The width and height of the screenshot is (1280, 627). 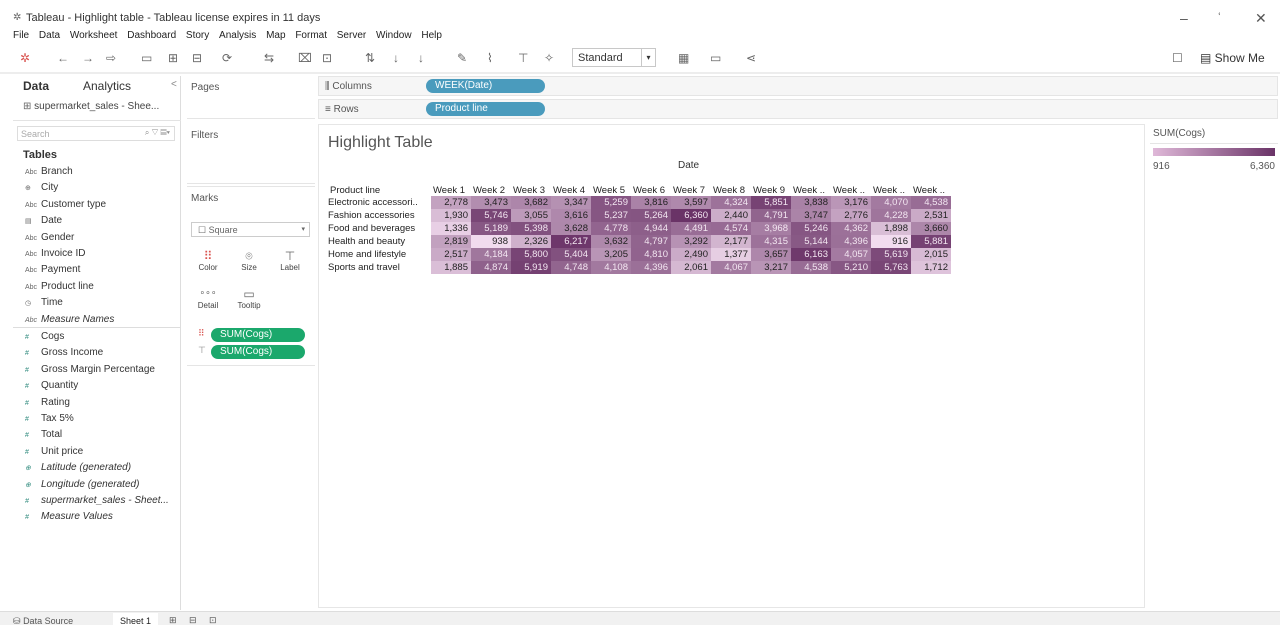 I want to click on field-gross-income: # Gross Income, so click(x=64, y=354).